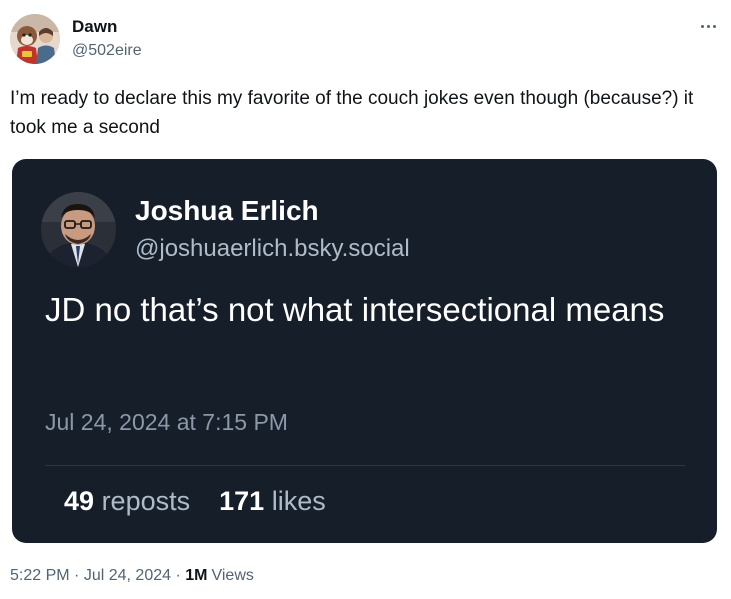 This screenshot has width=731, height=599. I want to click on tweet-meta: 5:22 PM · Jul 24, 2024 · 1M Views, so click(132, 576).